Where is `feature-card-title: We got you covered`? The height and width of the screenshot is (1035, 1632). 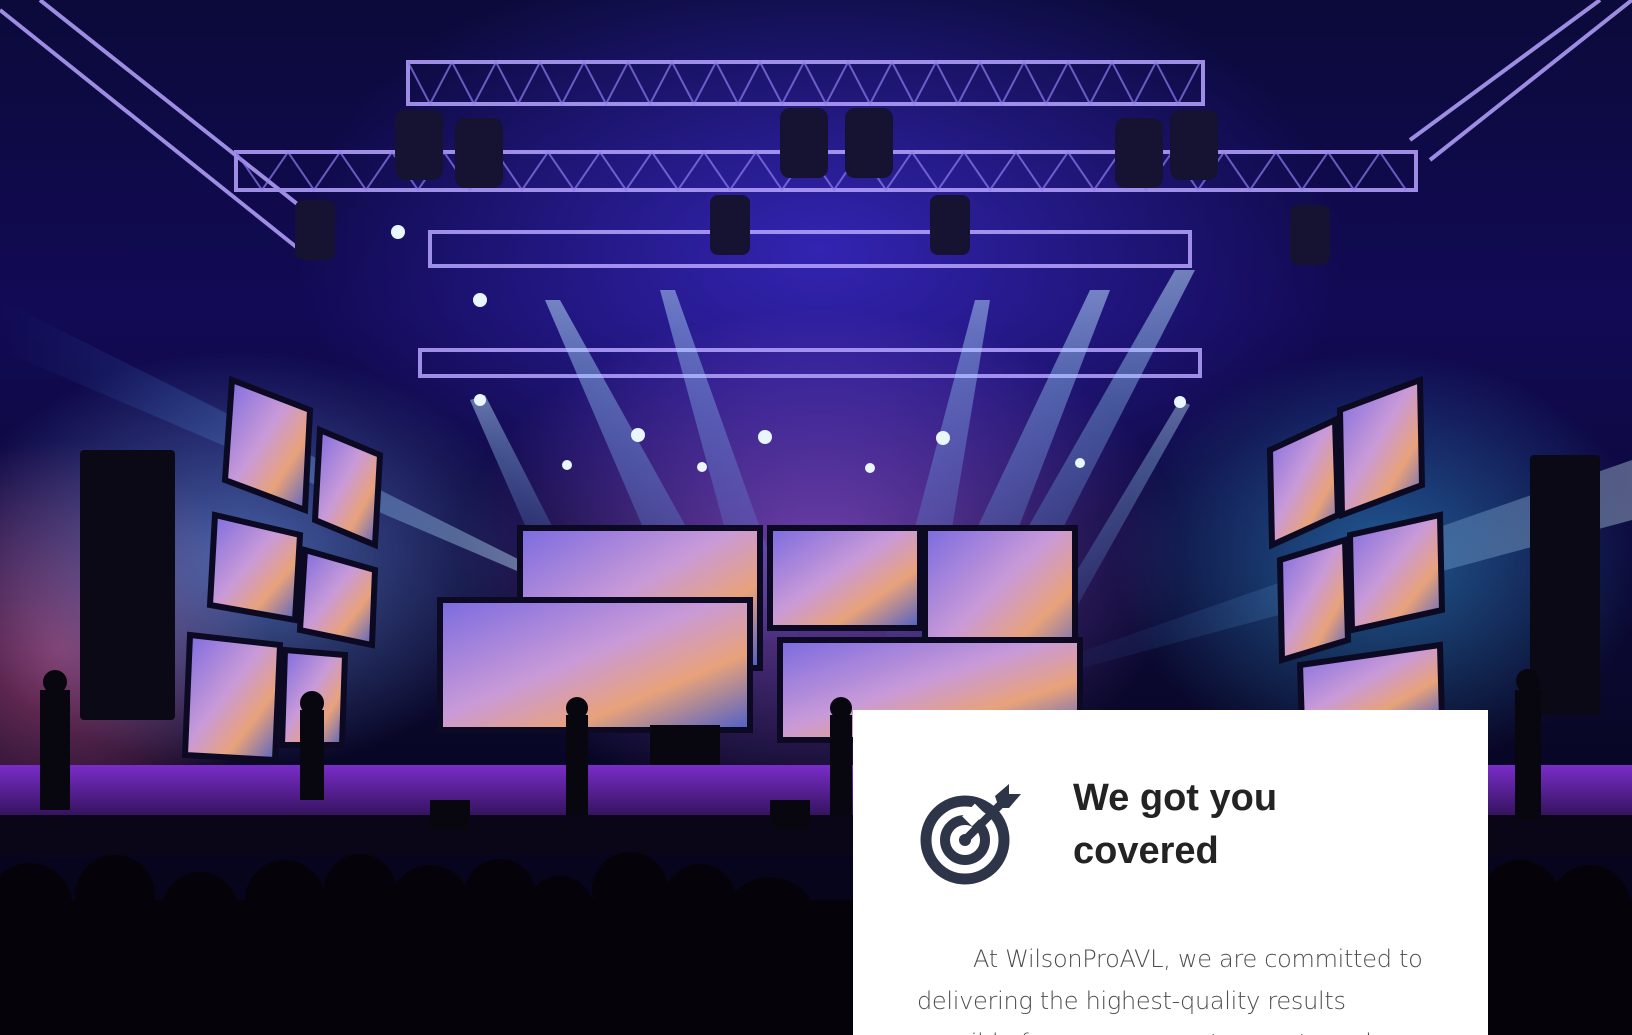 feature-card-title: We got you covered is located at coordinates (1175, 824).